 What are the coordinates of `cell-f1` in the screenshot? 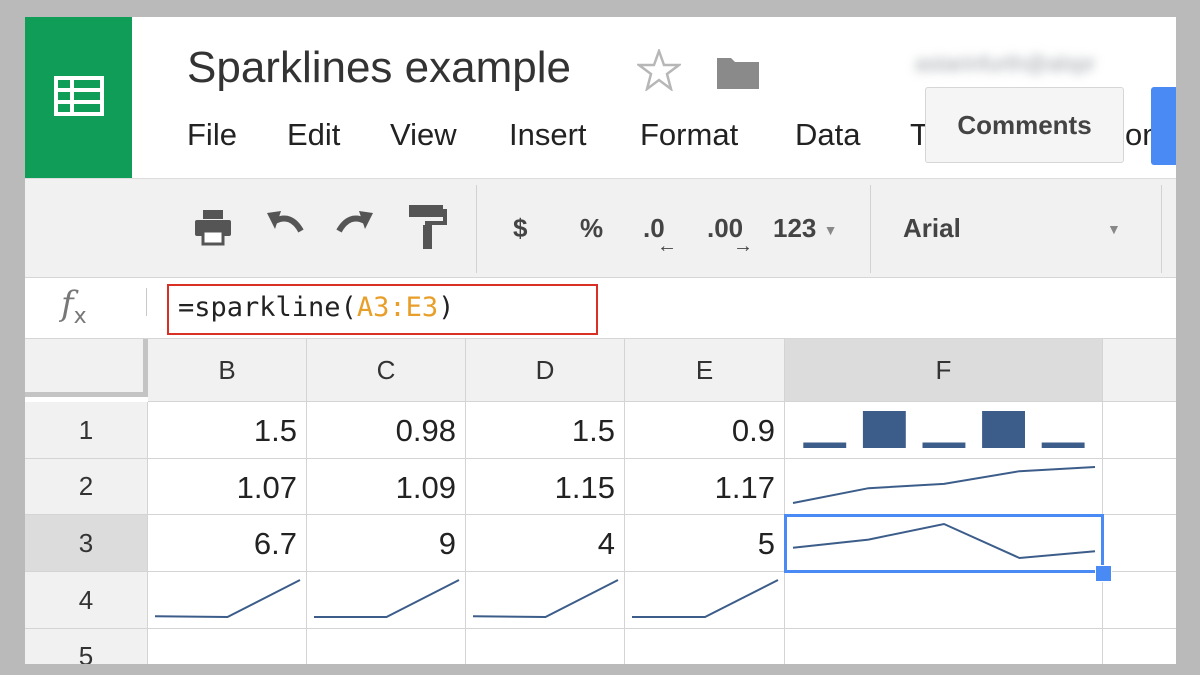 It's located at (944, 430).